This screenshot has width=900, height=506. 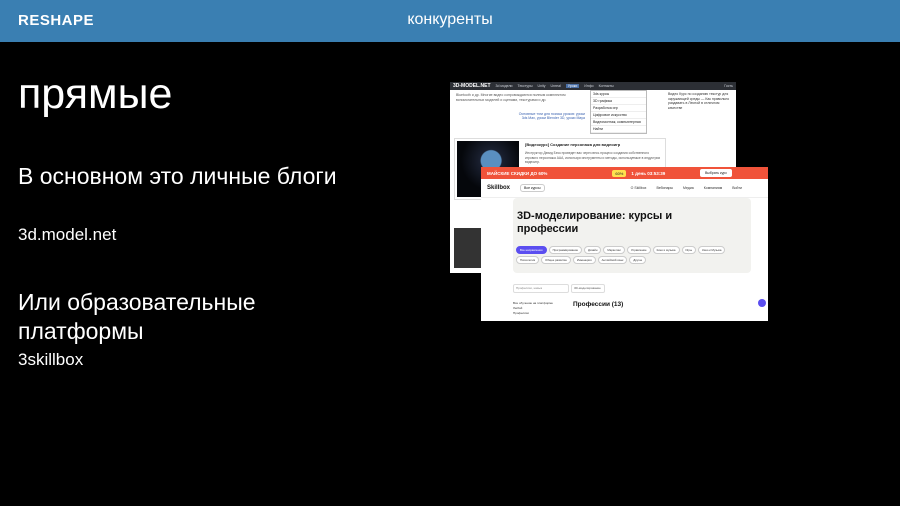 I want to click on s2-nav-item: Войти, so click(x=737, y=188).